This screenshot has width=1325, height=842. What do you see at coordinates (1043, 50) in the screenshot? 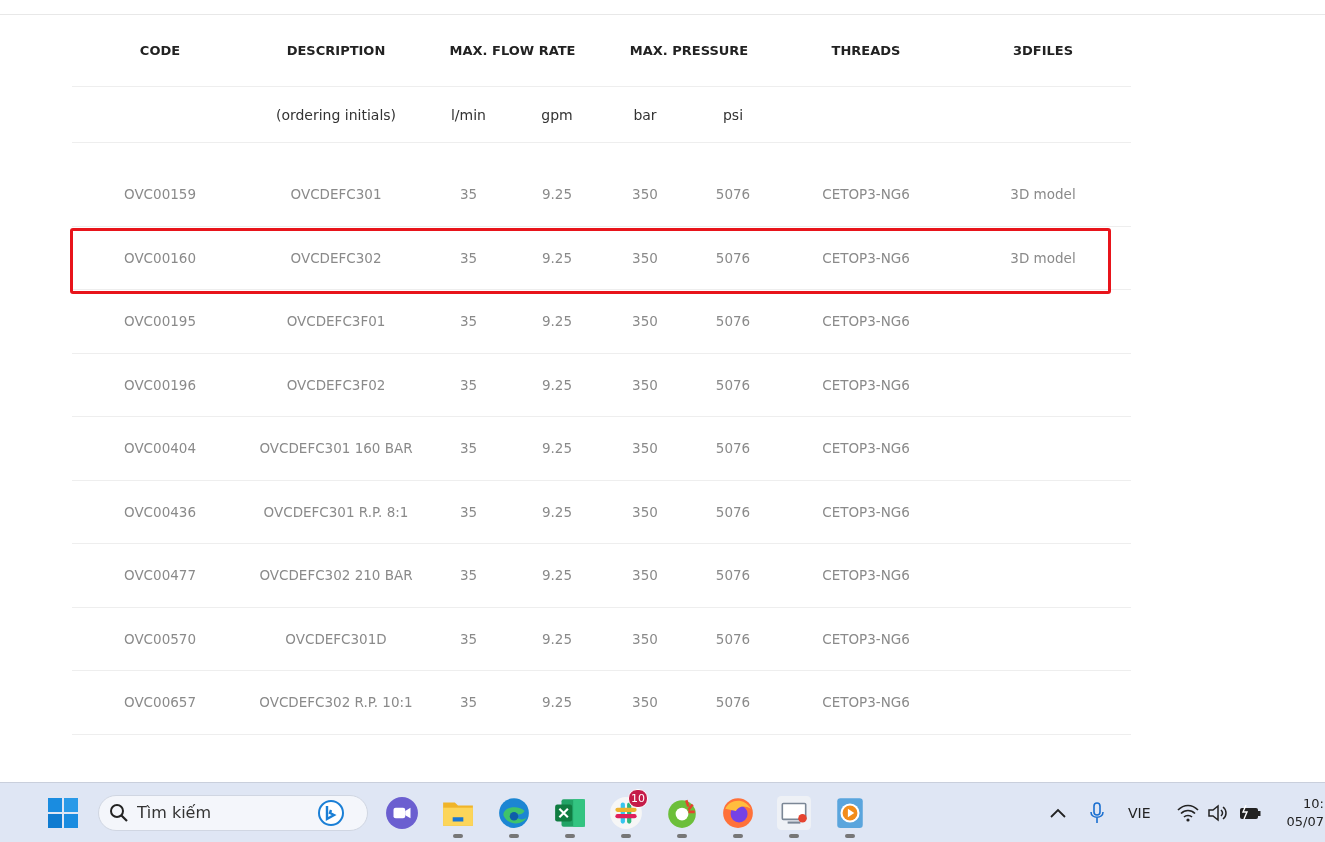
I see `column-header: 3DFILES` at bounding box center [1043, 50].